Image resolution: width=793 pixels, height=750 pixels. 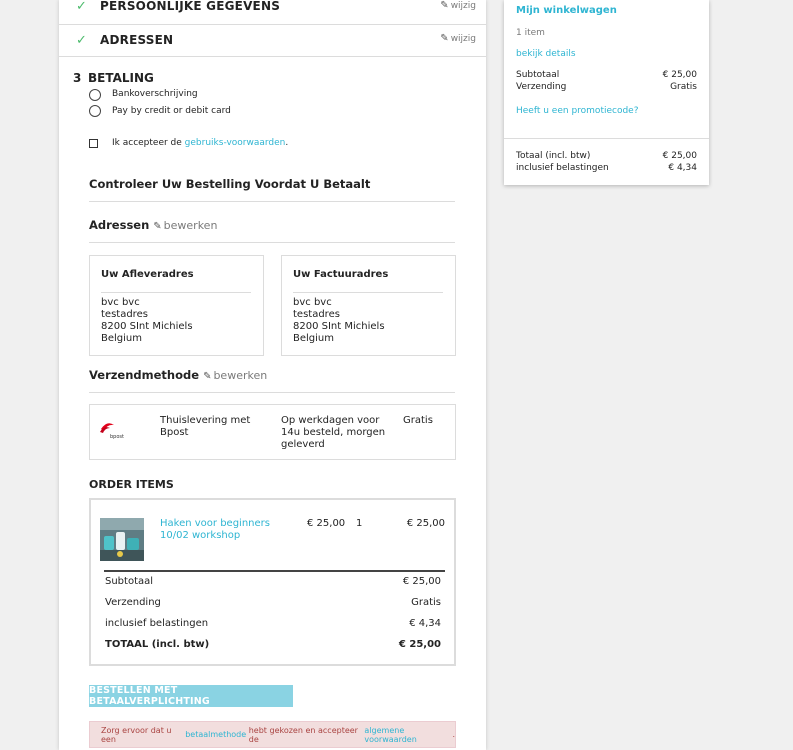 What do you see at coordinates (215, 734) in the screenshot?
I see `alert-payment-link: betaalmethode` at bounding box center [215, 734].